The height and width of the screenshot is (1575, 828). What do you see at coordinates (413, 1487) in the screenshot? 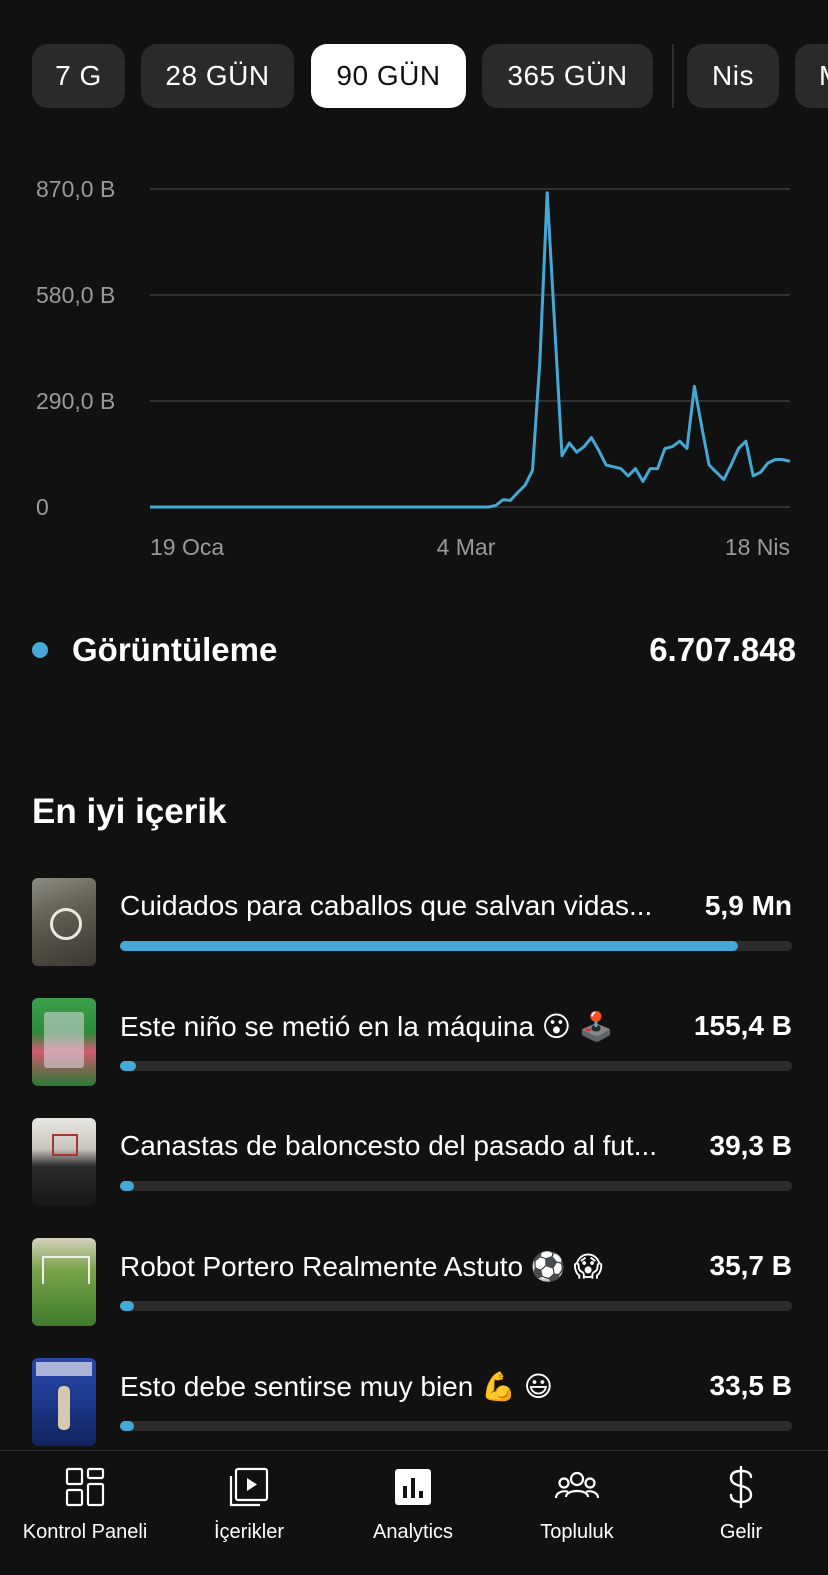
I see `analytics-icon` at bounding box center [413, 1487].